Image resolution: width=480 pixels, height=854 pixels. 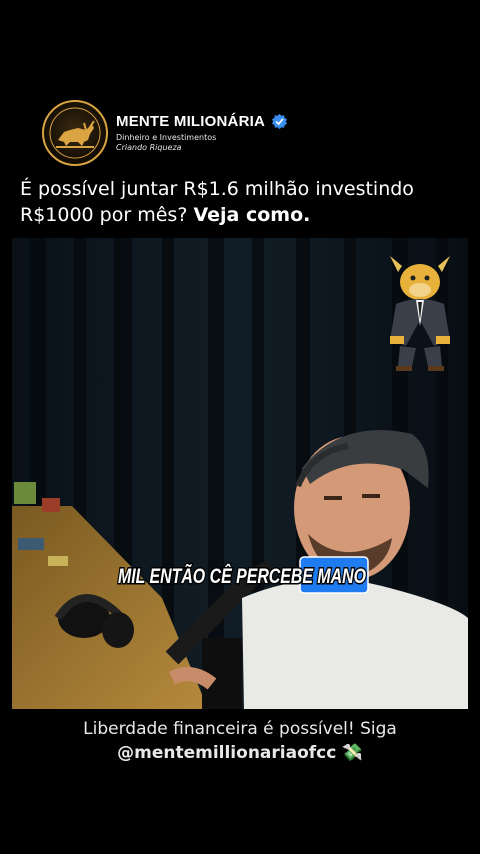 I want to click on headline-emphasis: Veja como., so click(x=252, y=215).